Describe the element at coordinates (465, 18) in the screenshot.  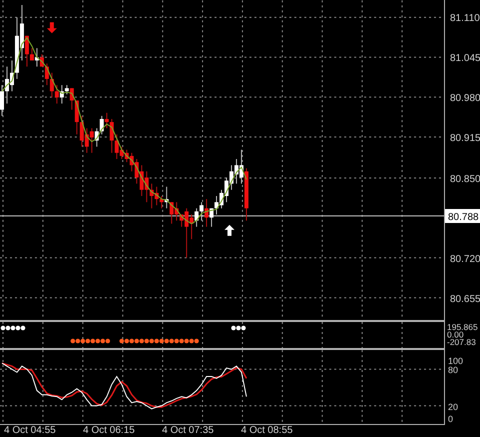
I see `price-axis-label: 81.110` at that location.